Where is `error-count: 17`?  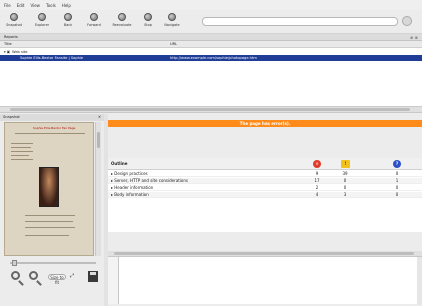
error-count: 17 is located at coordinates (317, 180).